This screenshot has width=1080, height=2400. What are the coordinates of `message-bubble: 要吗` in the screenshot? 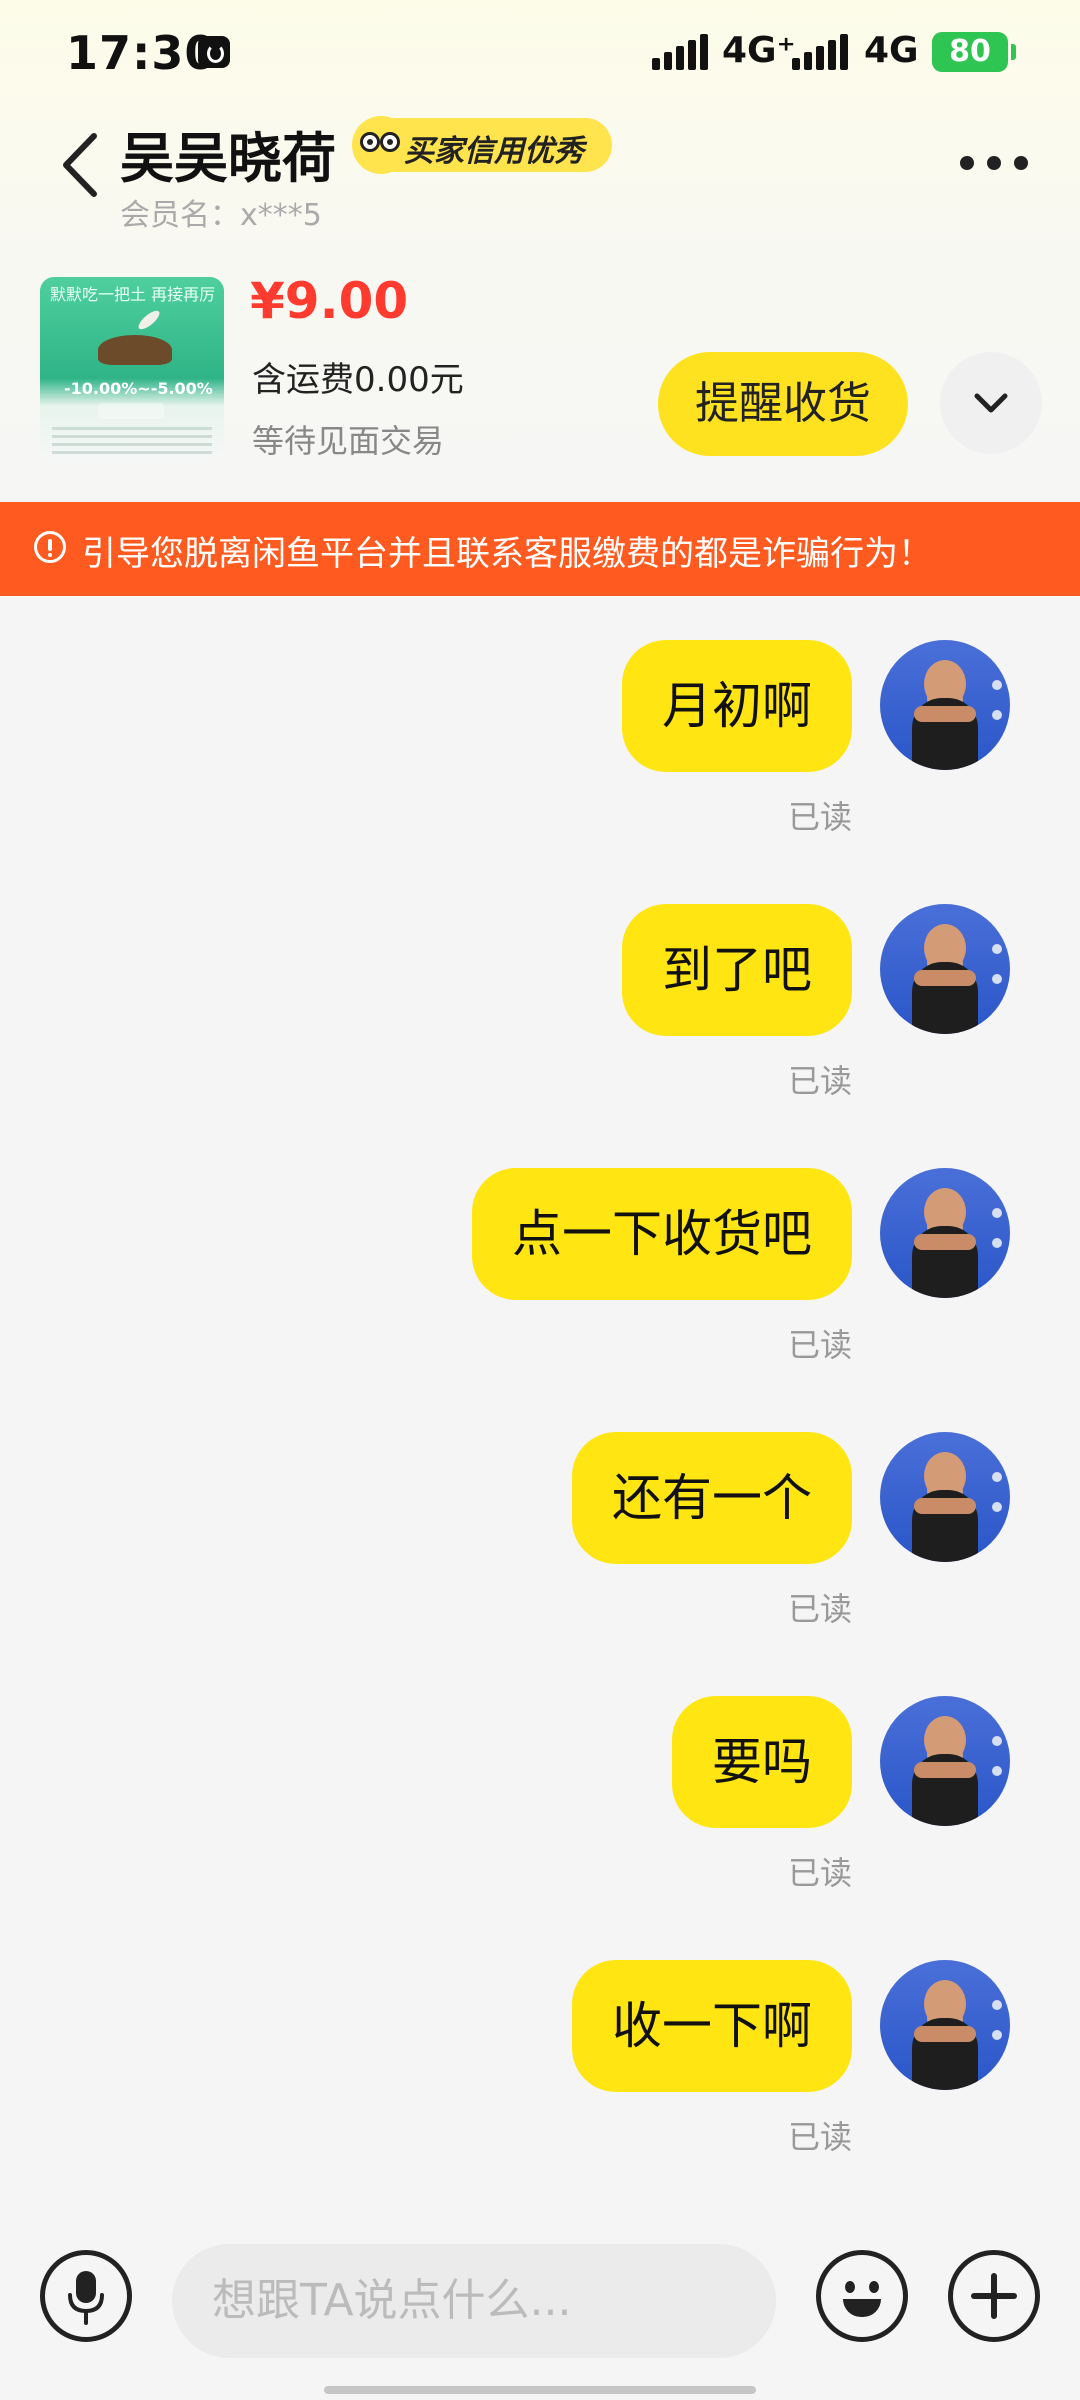 It's located at (762, 1762).